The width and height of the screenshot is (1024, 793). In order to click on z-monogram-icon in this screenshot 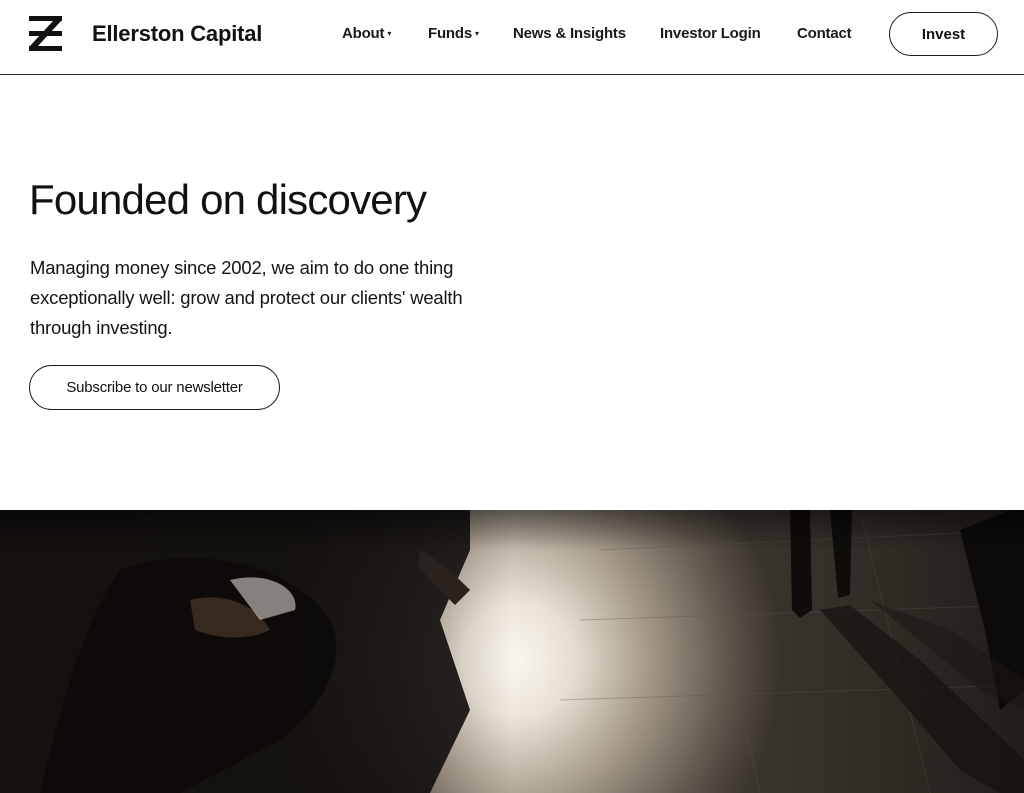, I will do `click(45, 33)`.